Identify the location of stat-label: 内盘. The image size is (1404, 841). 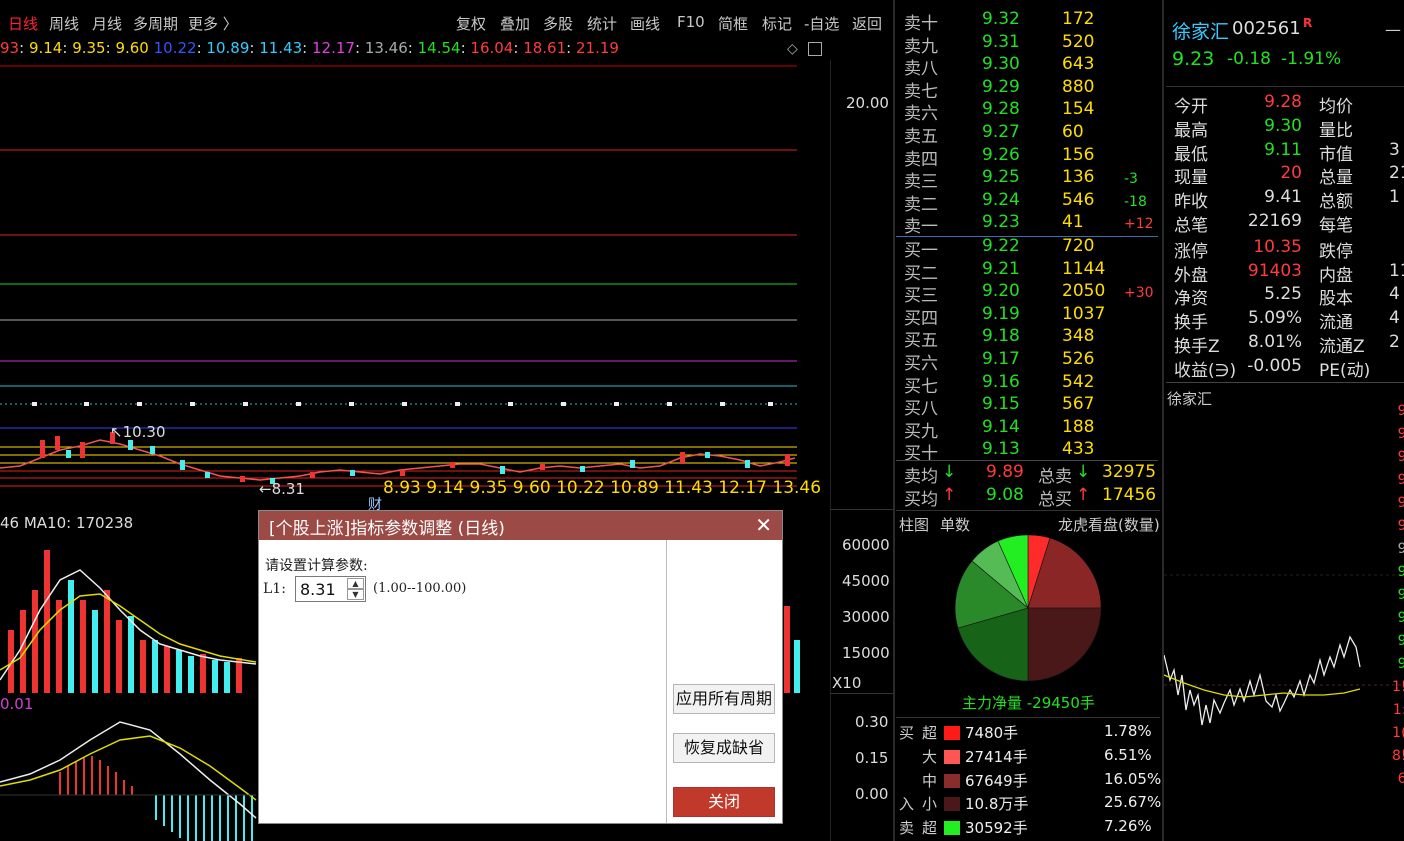
(1336, 275).